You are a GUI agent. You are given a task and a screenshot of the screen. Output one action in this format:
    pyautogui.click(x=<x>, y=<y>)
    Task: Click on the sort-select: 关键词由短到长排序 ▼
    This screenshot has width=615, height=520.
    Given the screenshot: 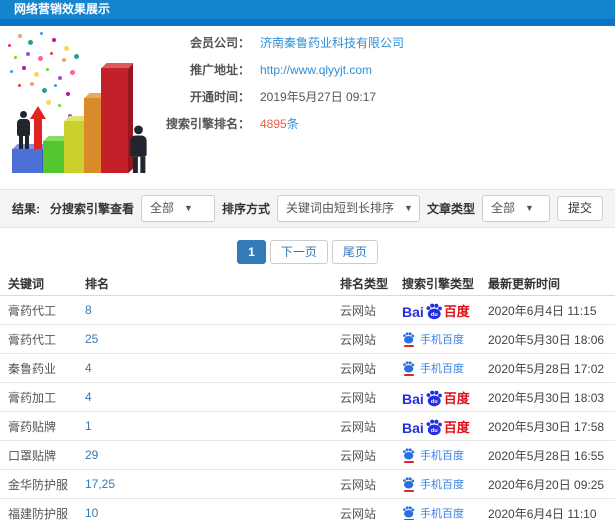 What is the action you would take?
    pyautogui.click(x=348, y=208)
    